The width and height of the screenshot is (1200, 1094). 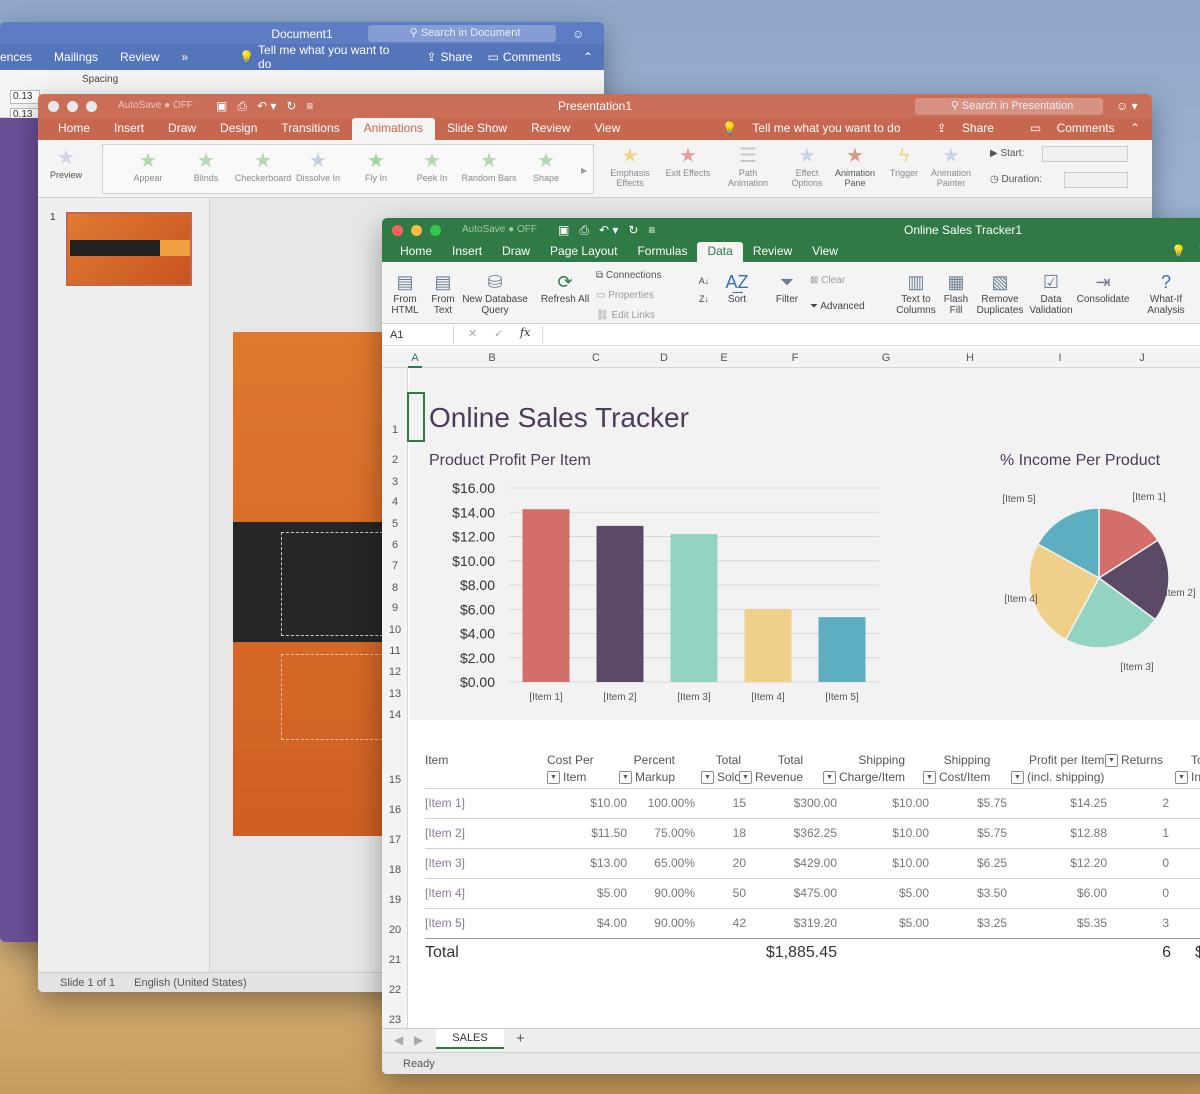 What do you see at coordinates (724, 358) in the screenshot?
I see `column-header: E` at bounding box center [724, 358].